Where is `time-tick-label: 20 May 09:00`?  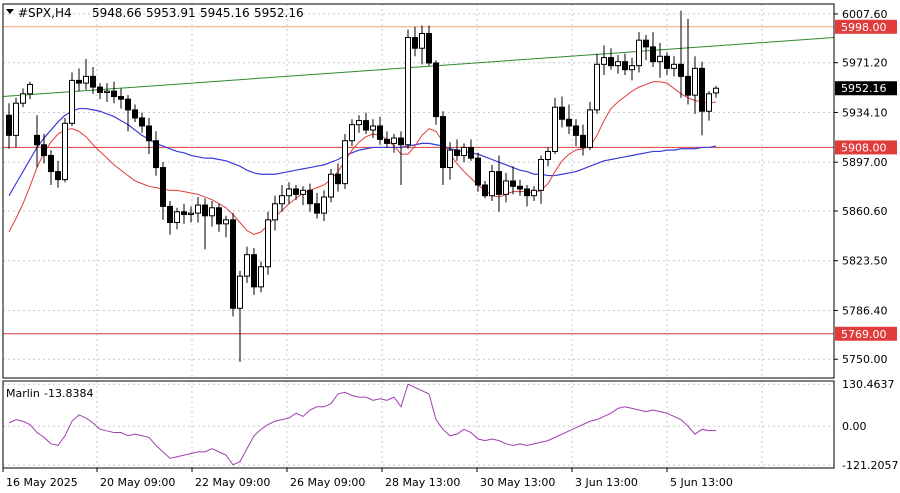
time-tick-label: 20 May 09:00 is located at coordinates (137, 482).